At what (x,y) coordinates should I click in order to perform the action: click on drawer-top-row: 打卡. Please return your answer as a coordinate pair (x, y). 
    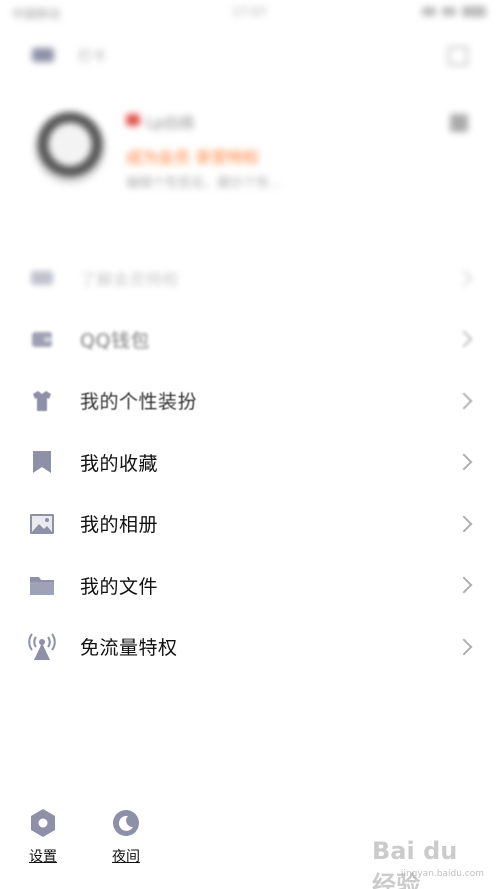
    Looking at the image, I should click on (250, 56).